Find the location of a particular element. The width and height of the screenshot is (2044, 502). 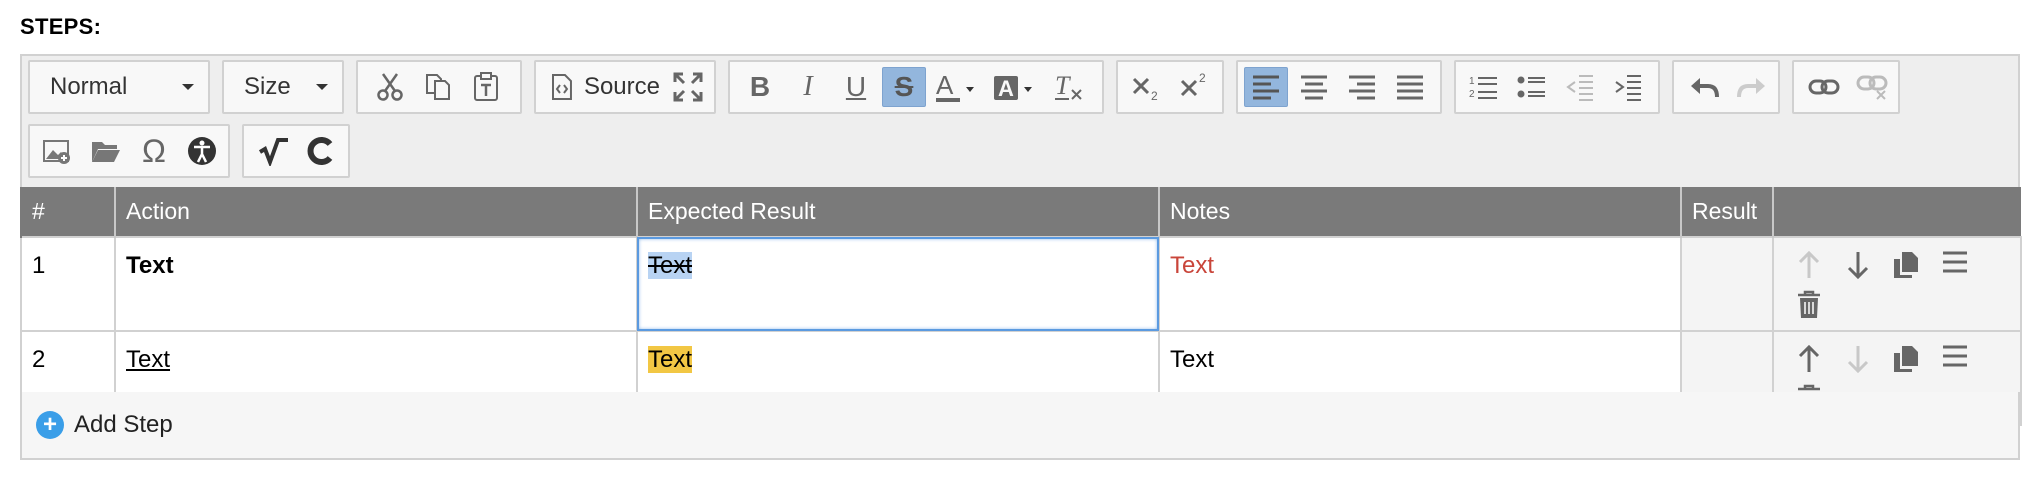

add-step-button: + Add Step is located at coordinates (104, 425).